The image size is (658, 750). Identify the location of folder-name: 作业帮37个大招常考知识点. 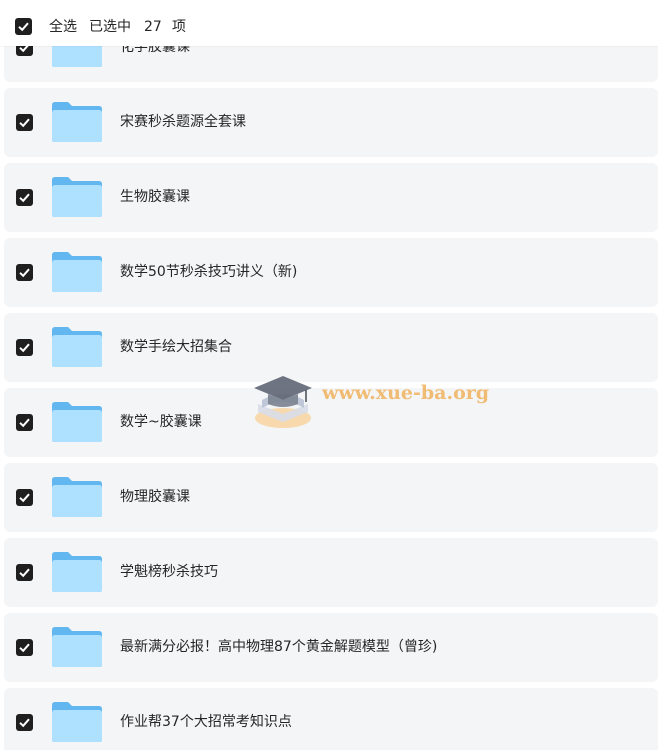
(206, 722).